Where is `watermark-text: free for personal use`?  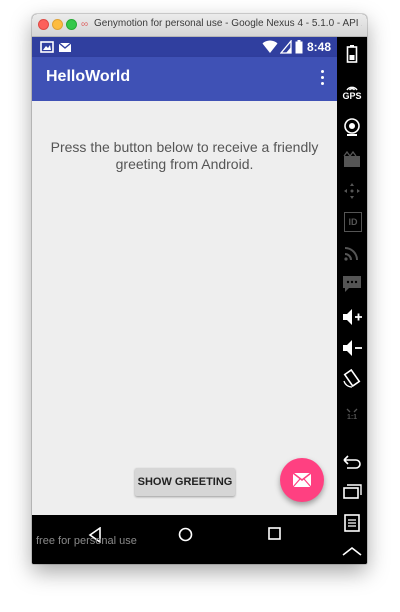 watermark-text: free for personal use is located at coordinates (86, 541).